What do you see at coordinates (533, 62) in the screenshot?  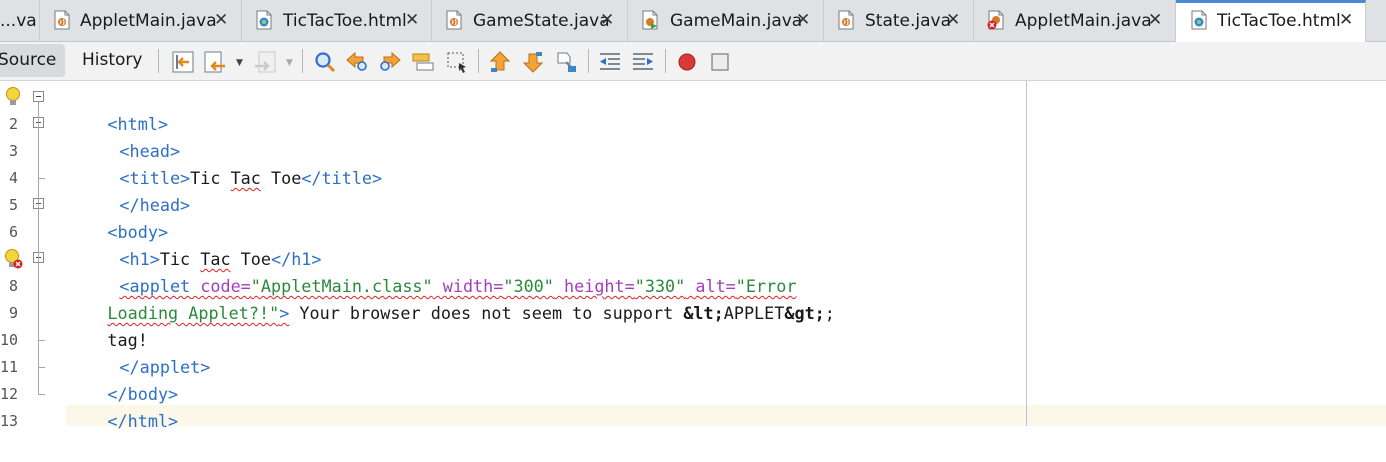 I see `next-bookmark-icon` at bounding box center [533, 62].